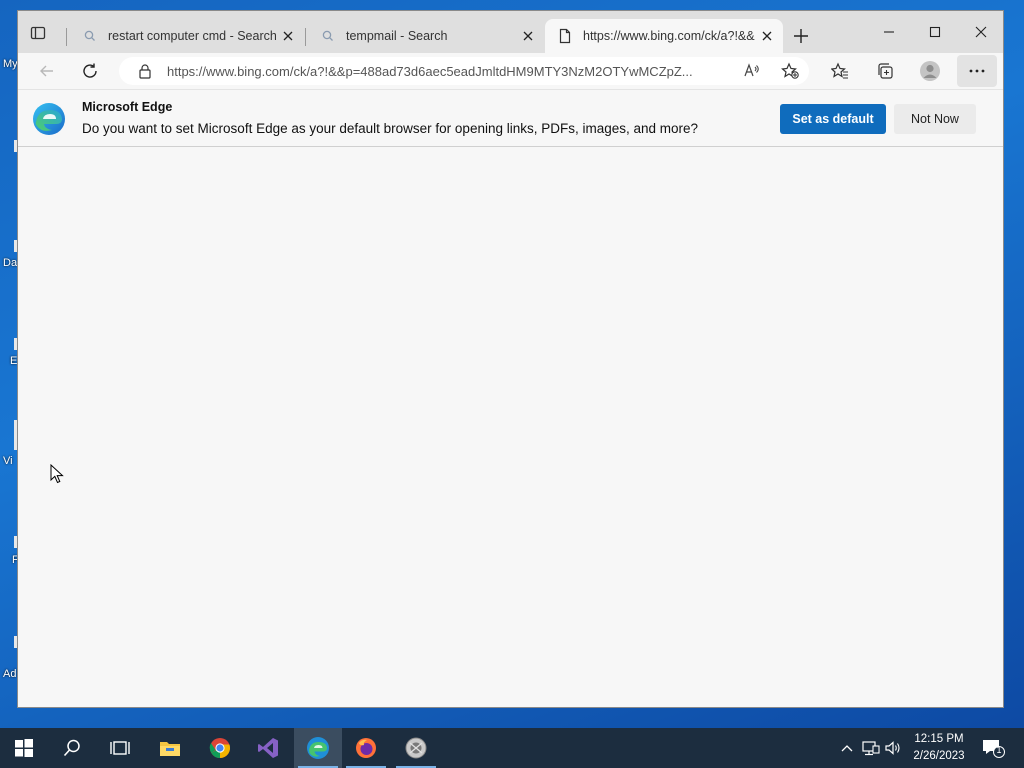 The image size is (1024, 768). Describe the element at coordinates (939, 756) in the screenshot. I see `clock-date: 2/26/2023` at that location.